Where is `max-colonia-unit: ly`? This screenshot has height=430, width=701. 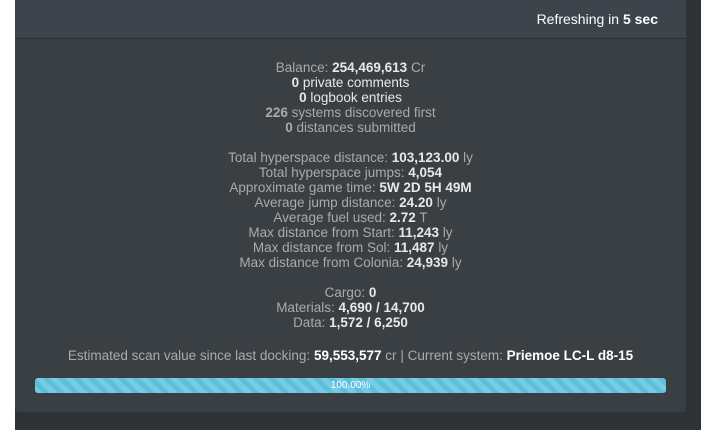 max-colonia-unit: ly is located at coordinates (456, 262).